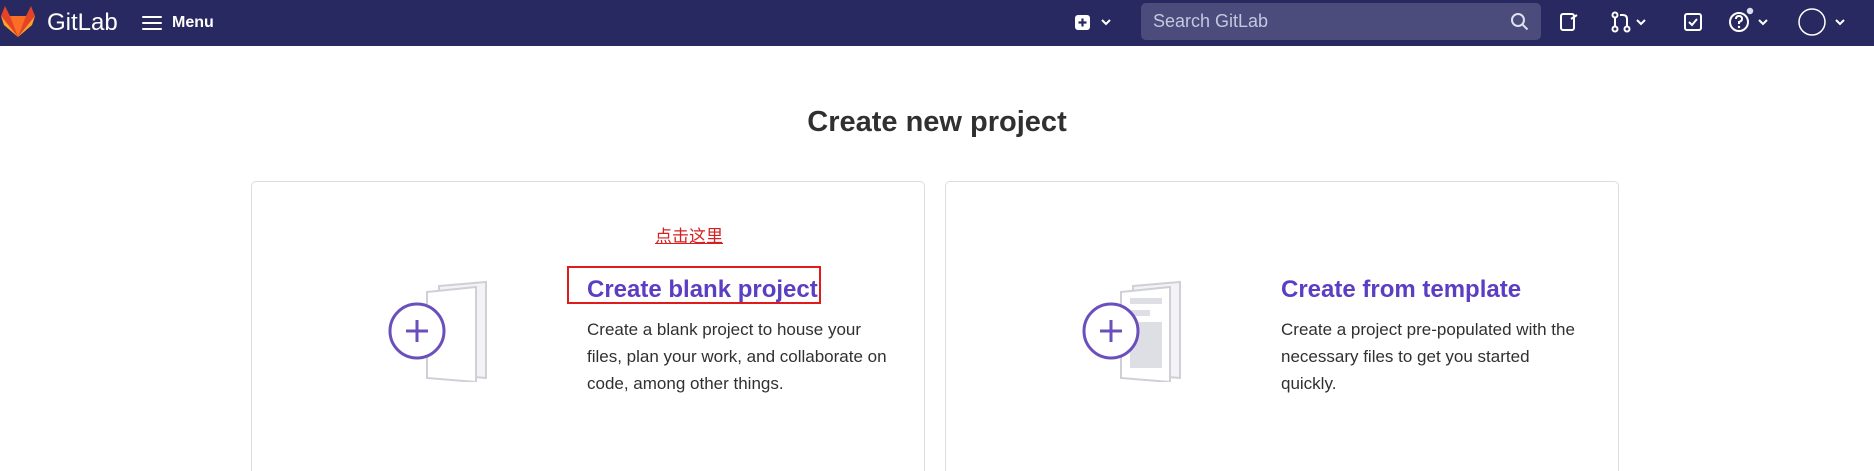 The image size is (1874, 471). Describe the element at coordinates (18, 22) in the screenshot. I see `gitlab-logo` at that location.